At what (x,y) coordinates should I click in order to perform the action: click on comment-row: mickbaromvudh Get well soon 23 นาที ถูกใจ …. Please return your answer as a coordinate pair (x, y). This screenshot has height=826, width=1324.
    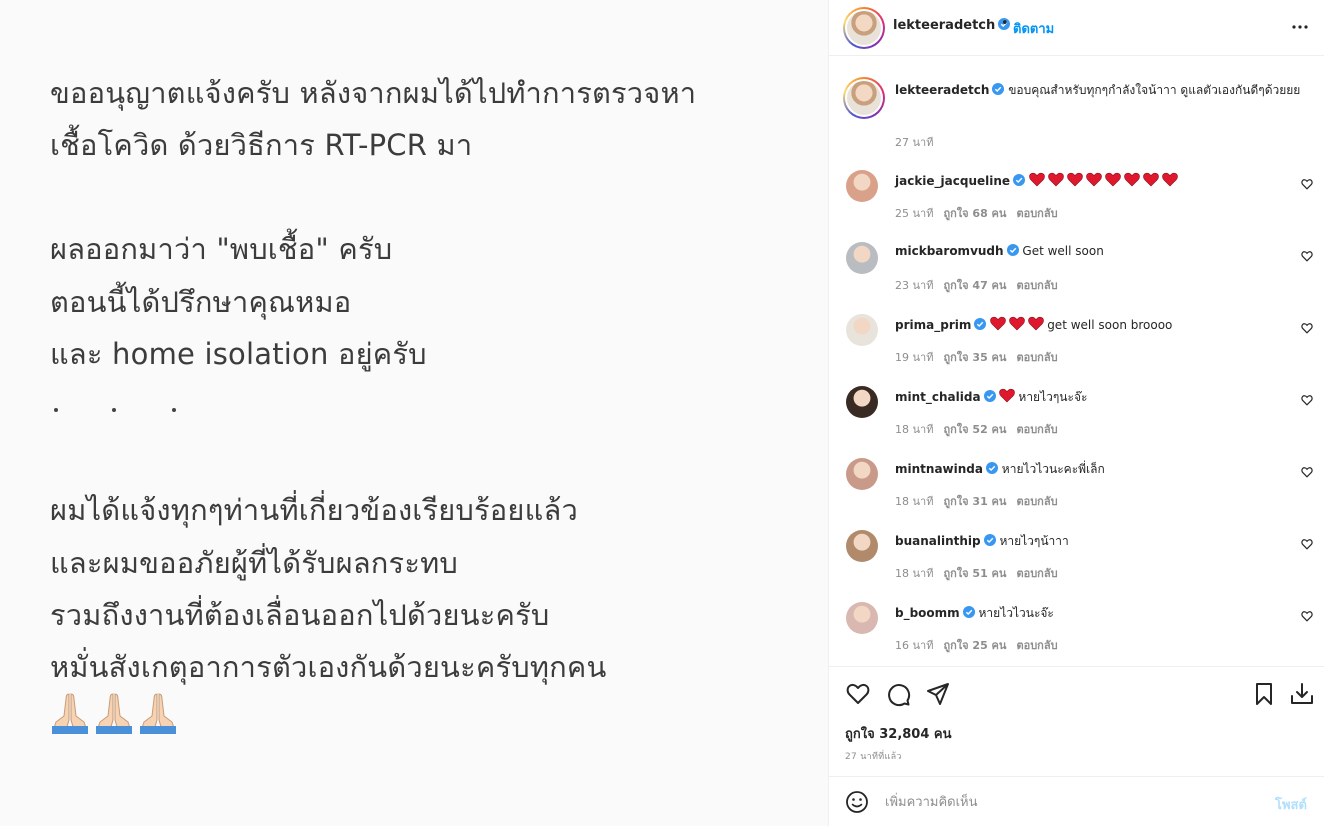
    Looking at the image, I should click on (1076, 278).